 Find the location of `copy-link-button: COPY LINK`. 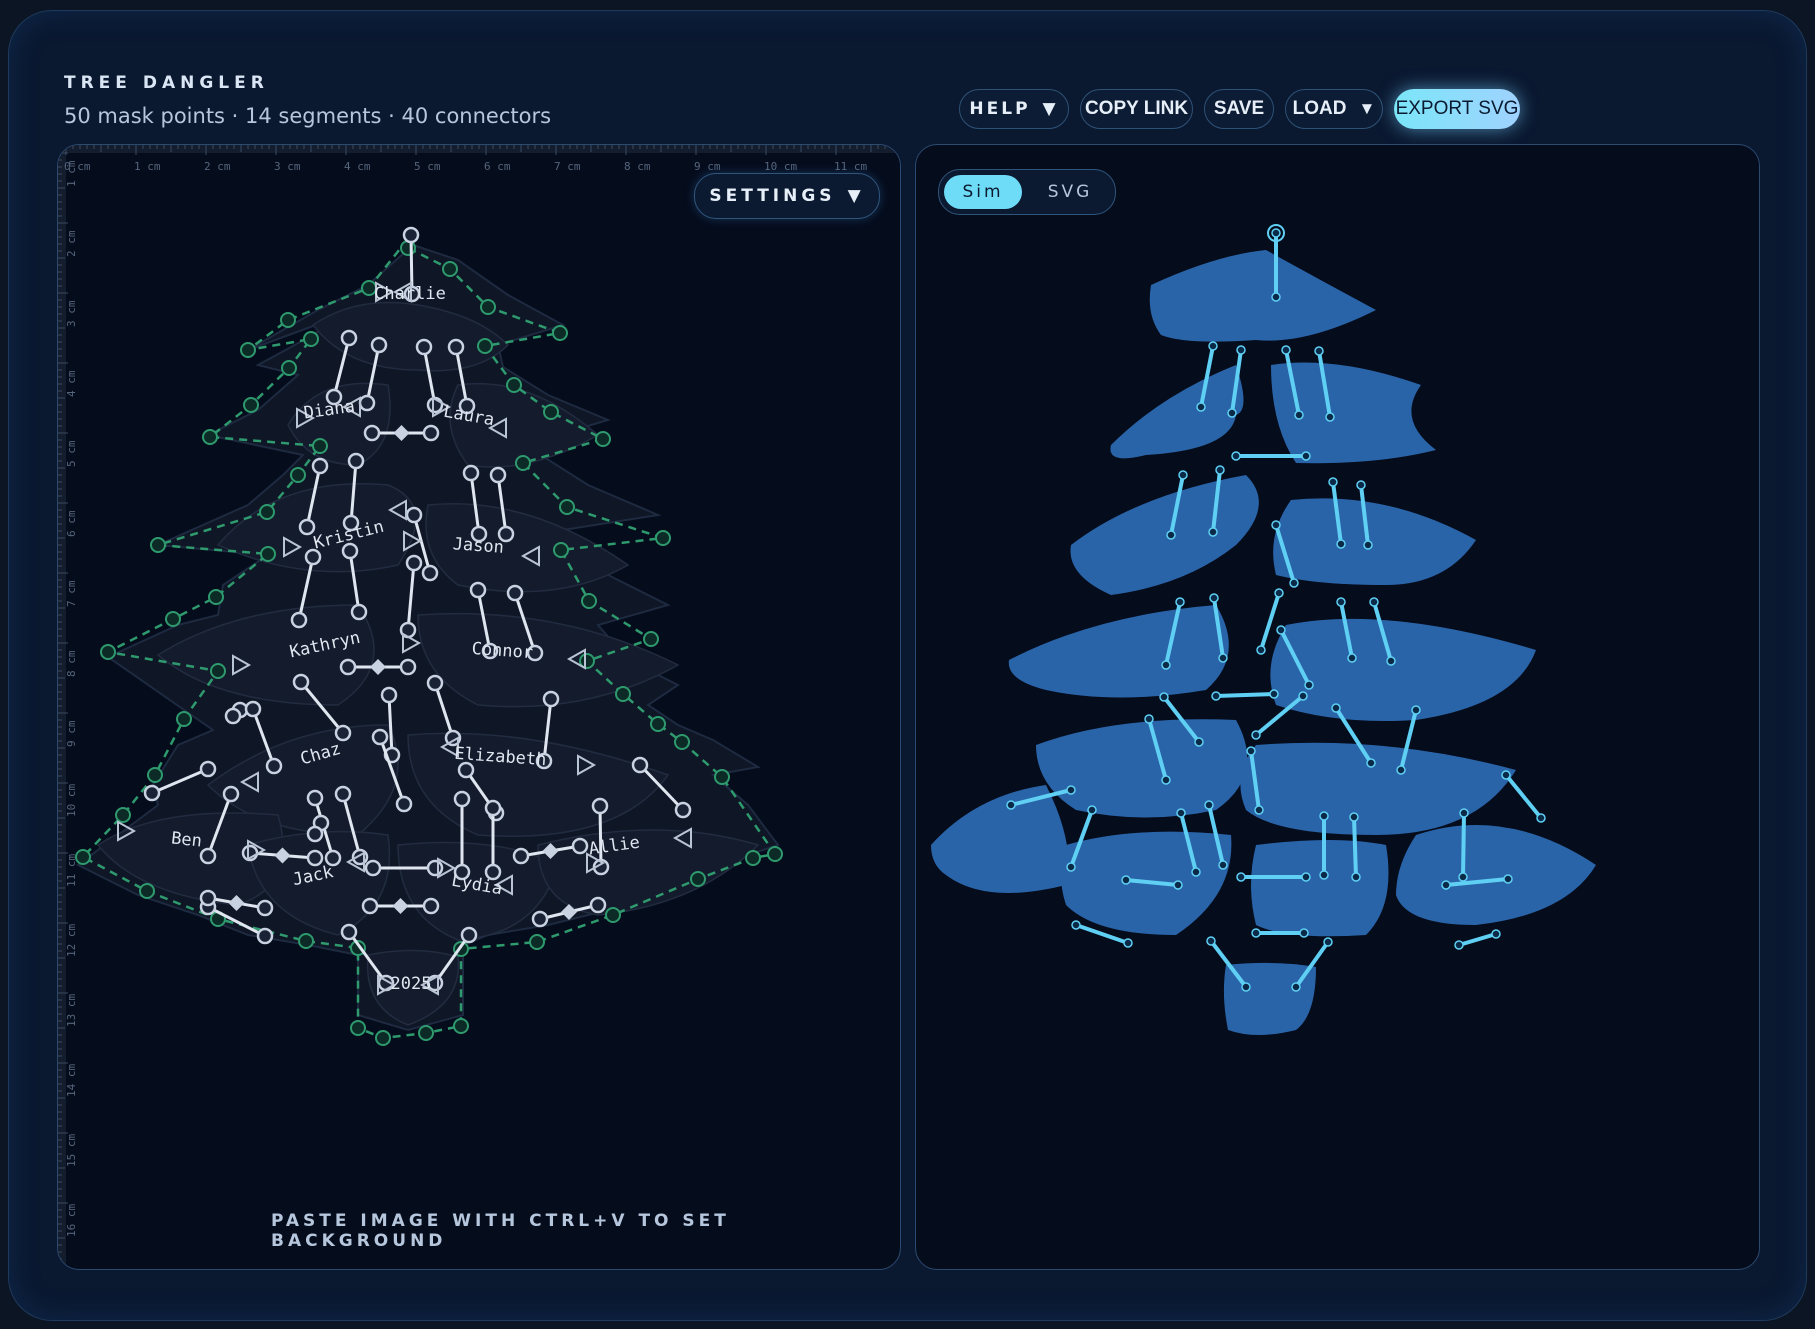

copy-link-button: COPY LINK is located at coordinates (1136, 109).